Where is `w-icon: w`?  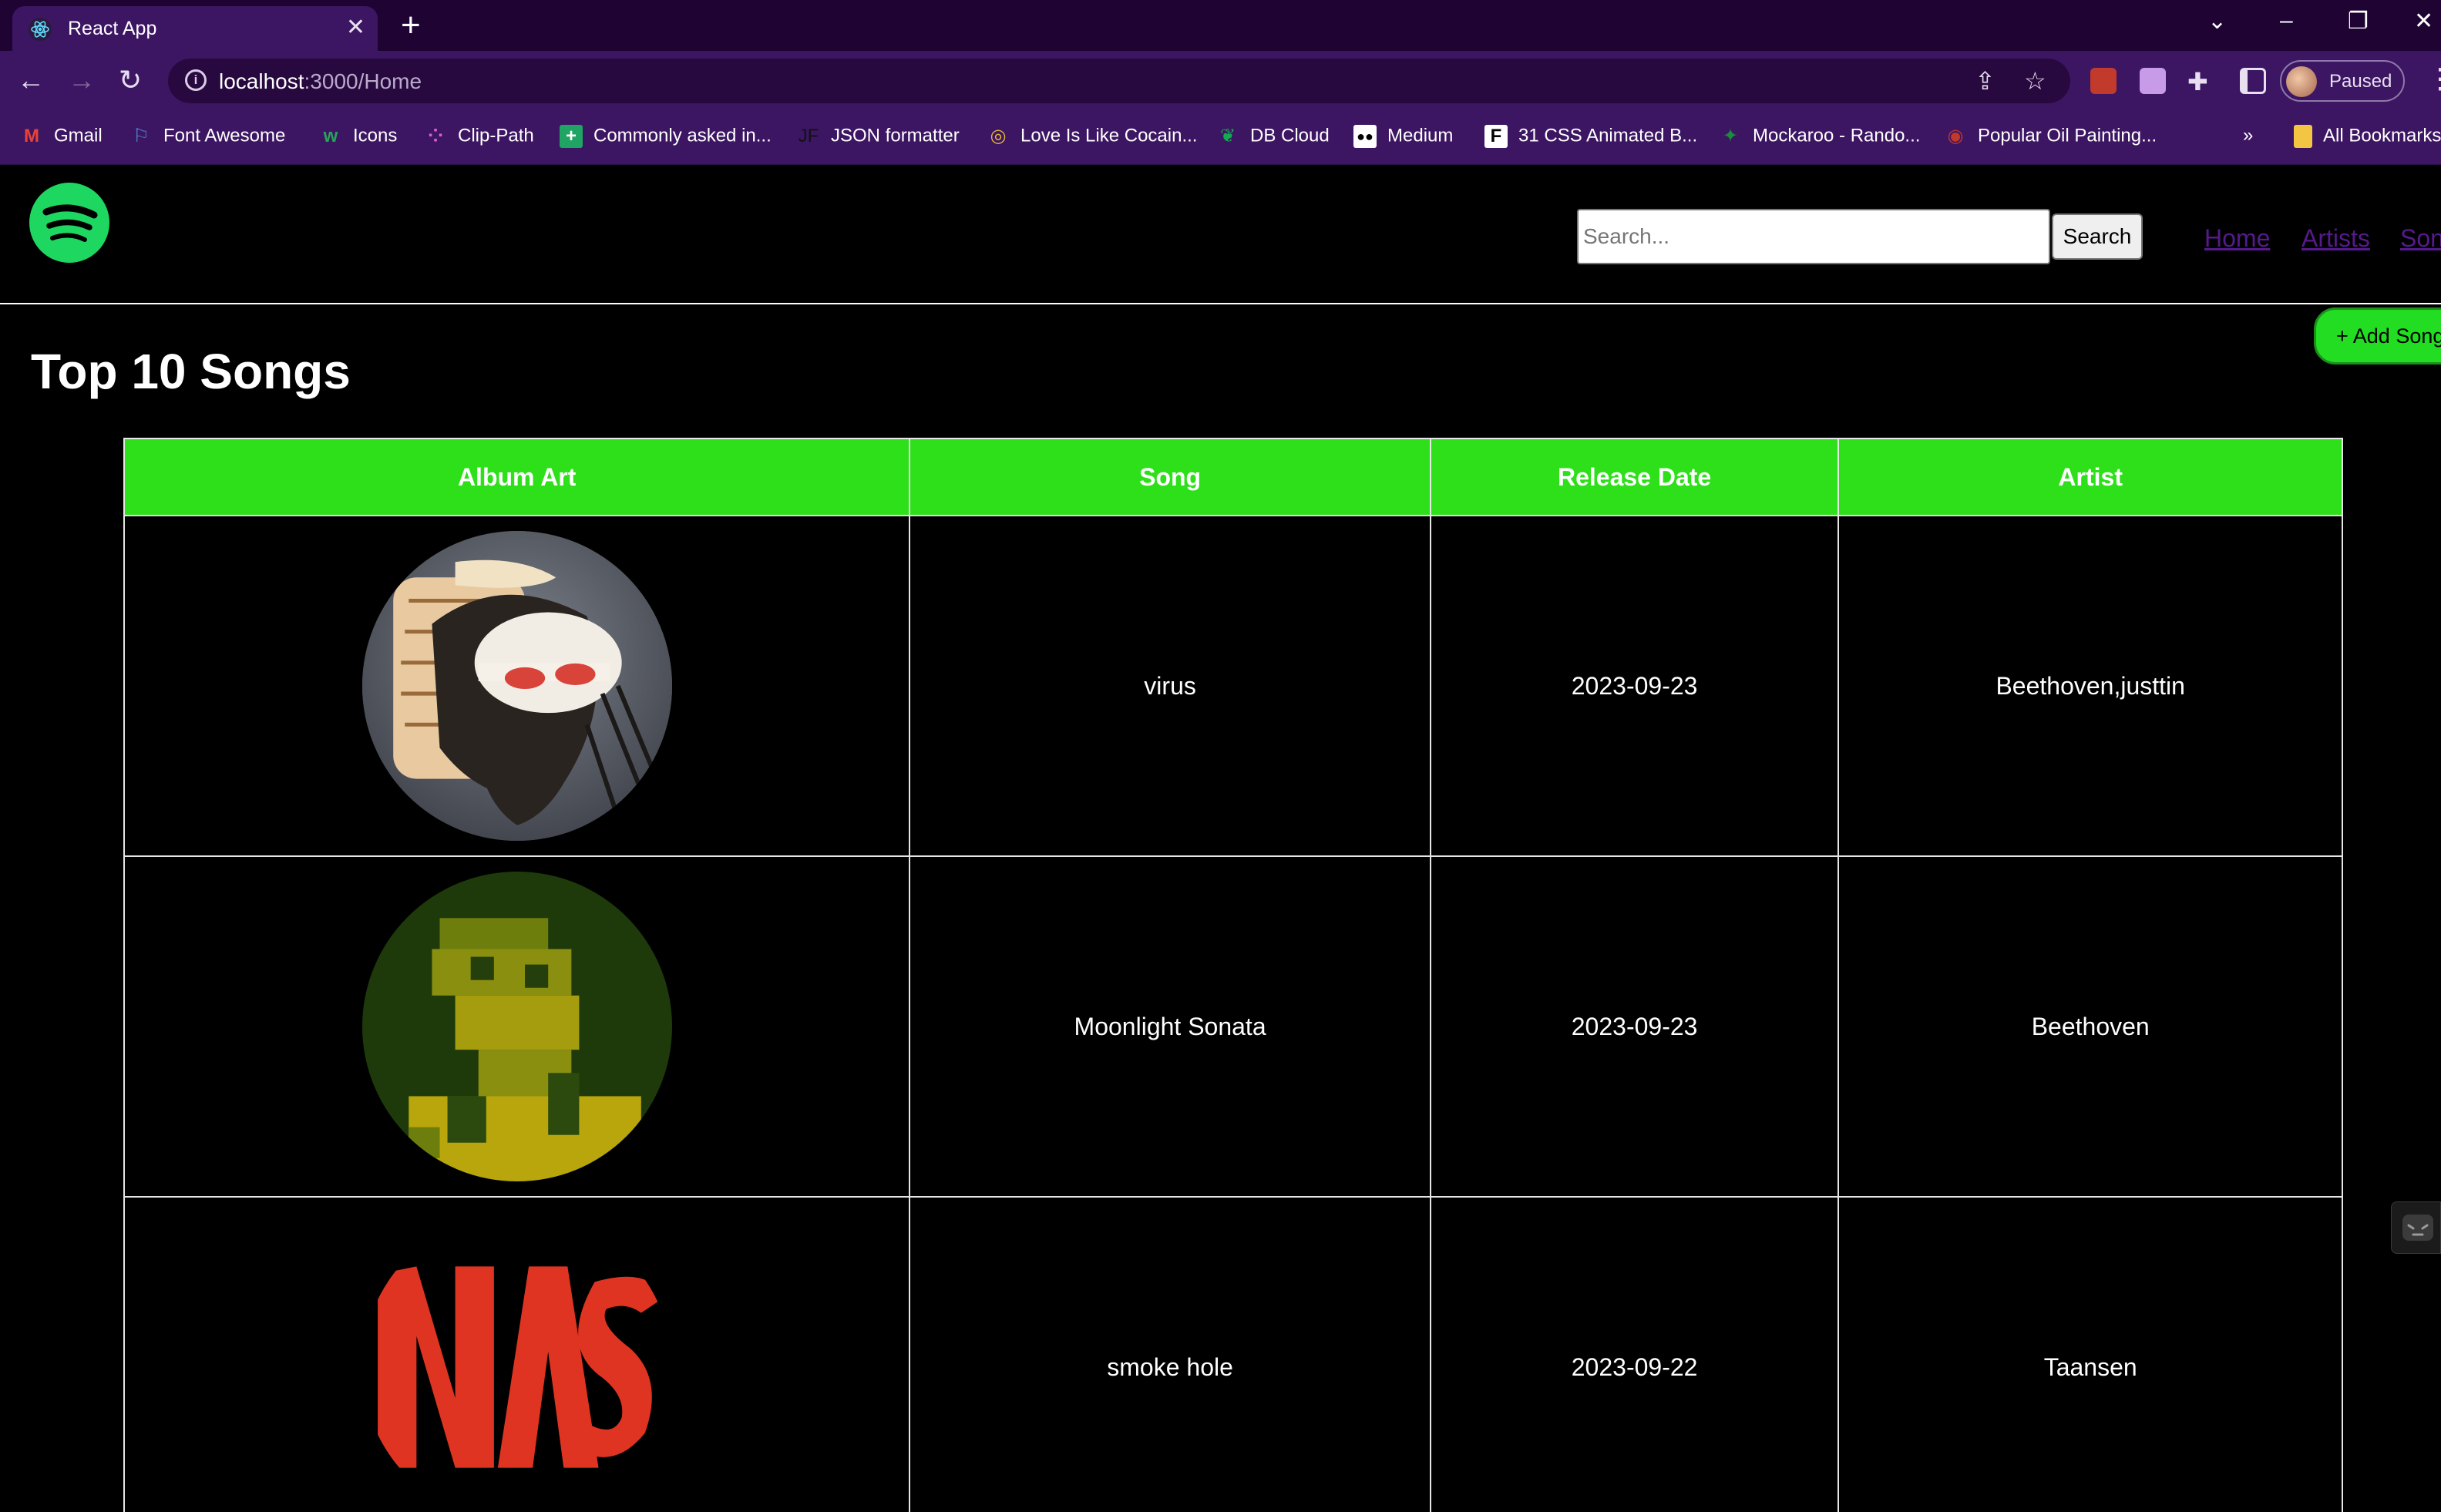 w-icon: w is located at coordinates (331, 136).